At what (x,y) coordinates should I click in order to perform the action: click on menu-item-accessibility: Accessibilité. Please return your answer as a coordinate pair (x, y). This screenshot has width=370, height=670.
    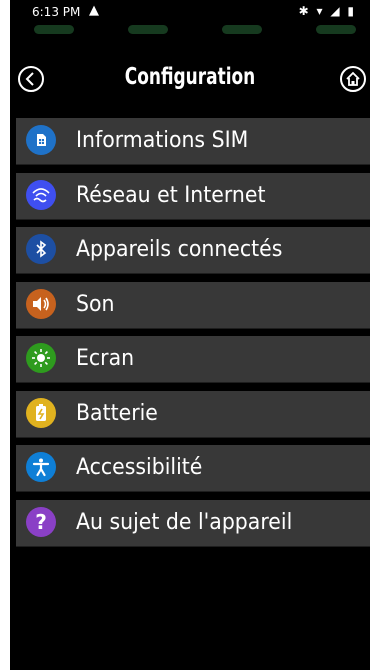
    Looking at the image, I should click on (193, 468).